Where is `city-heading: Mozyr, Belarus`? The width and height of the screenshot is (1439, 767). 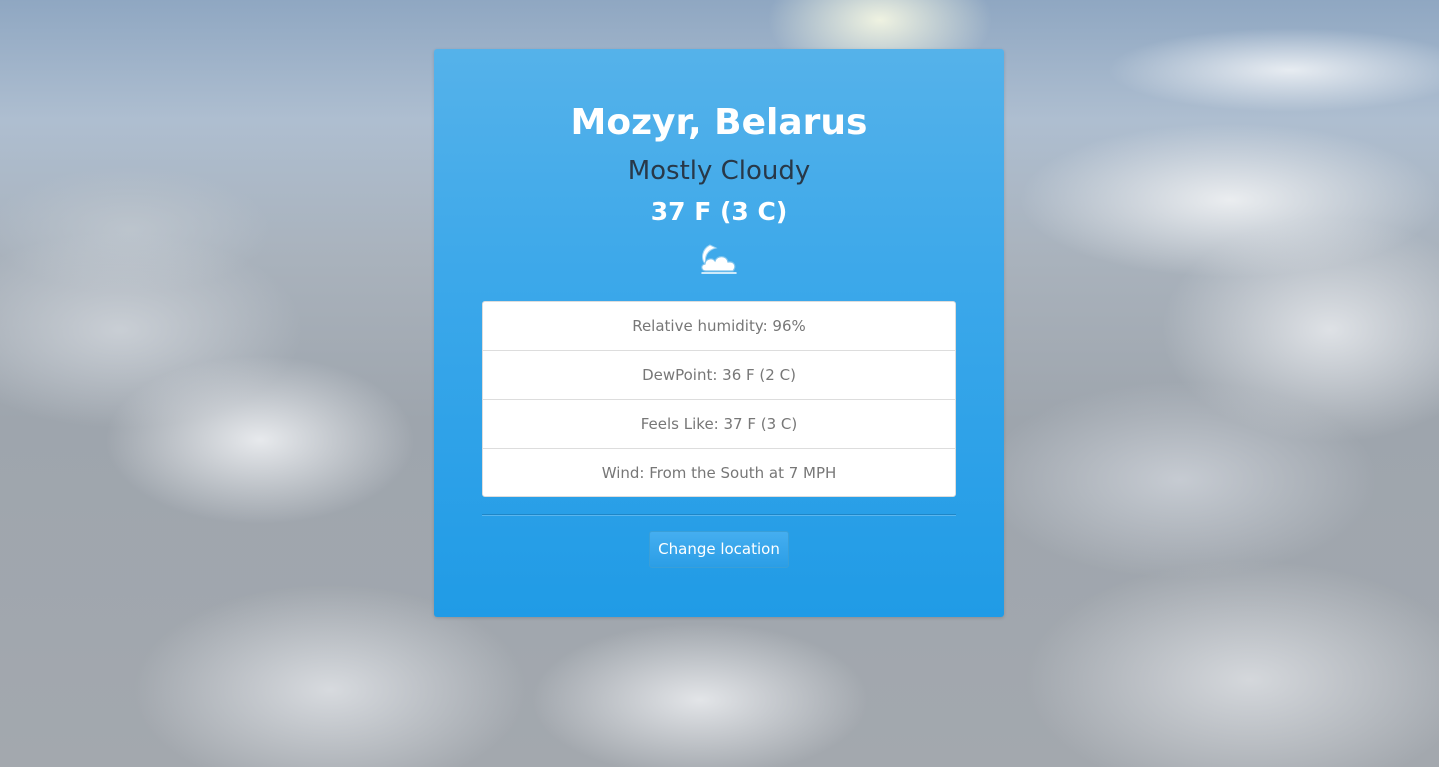 city-heading: Mozyr, Belarus is located at coordinates (719, 122).